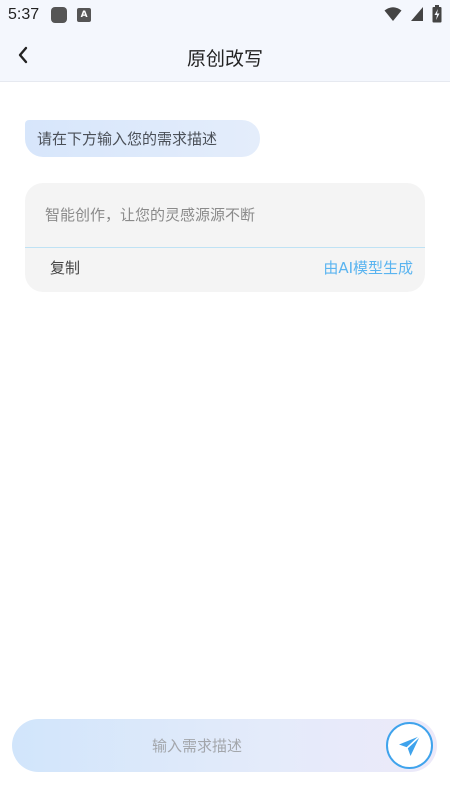 Image resolution: width=450 pixels, height=800 pixels. I want to click on result-divider, so click(225, 247).